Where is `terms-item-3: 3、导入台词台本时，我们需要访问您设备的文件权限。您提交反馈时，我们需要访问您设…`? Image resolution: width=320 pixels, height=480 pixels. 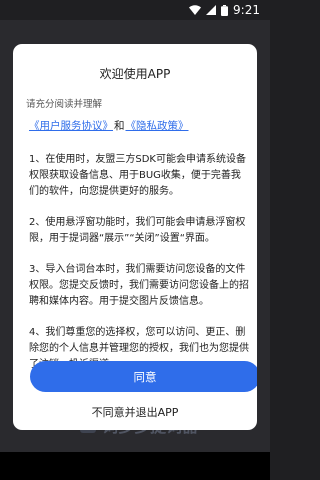 terms-item-3: 3、导入台词台本时，我们需要访问您设备的文件权限。您提交反馈时，我们需要访问您设… is located at coordinates (139, 285).